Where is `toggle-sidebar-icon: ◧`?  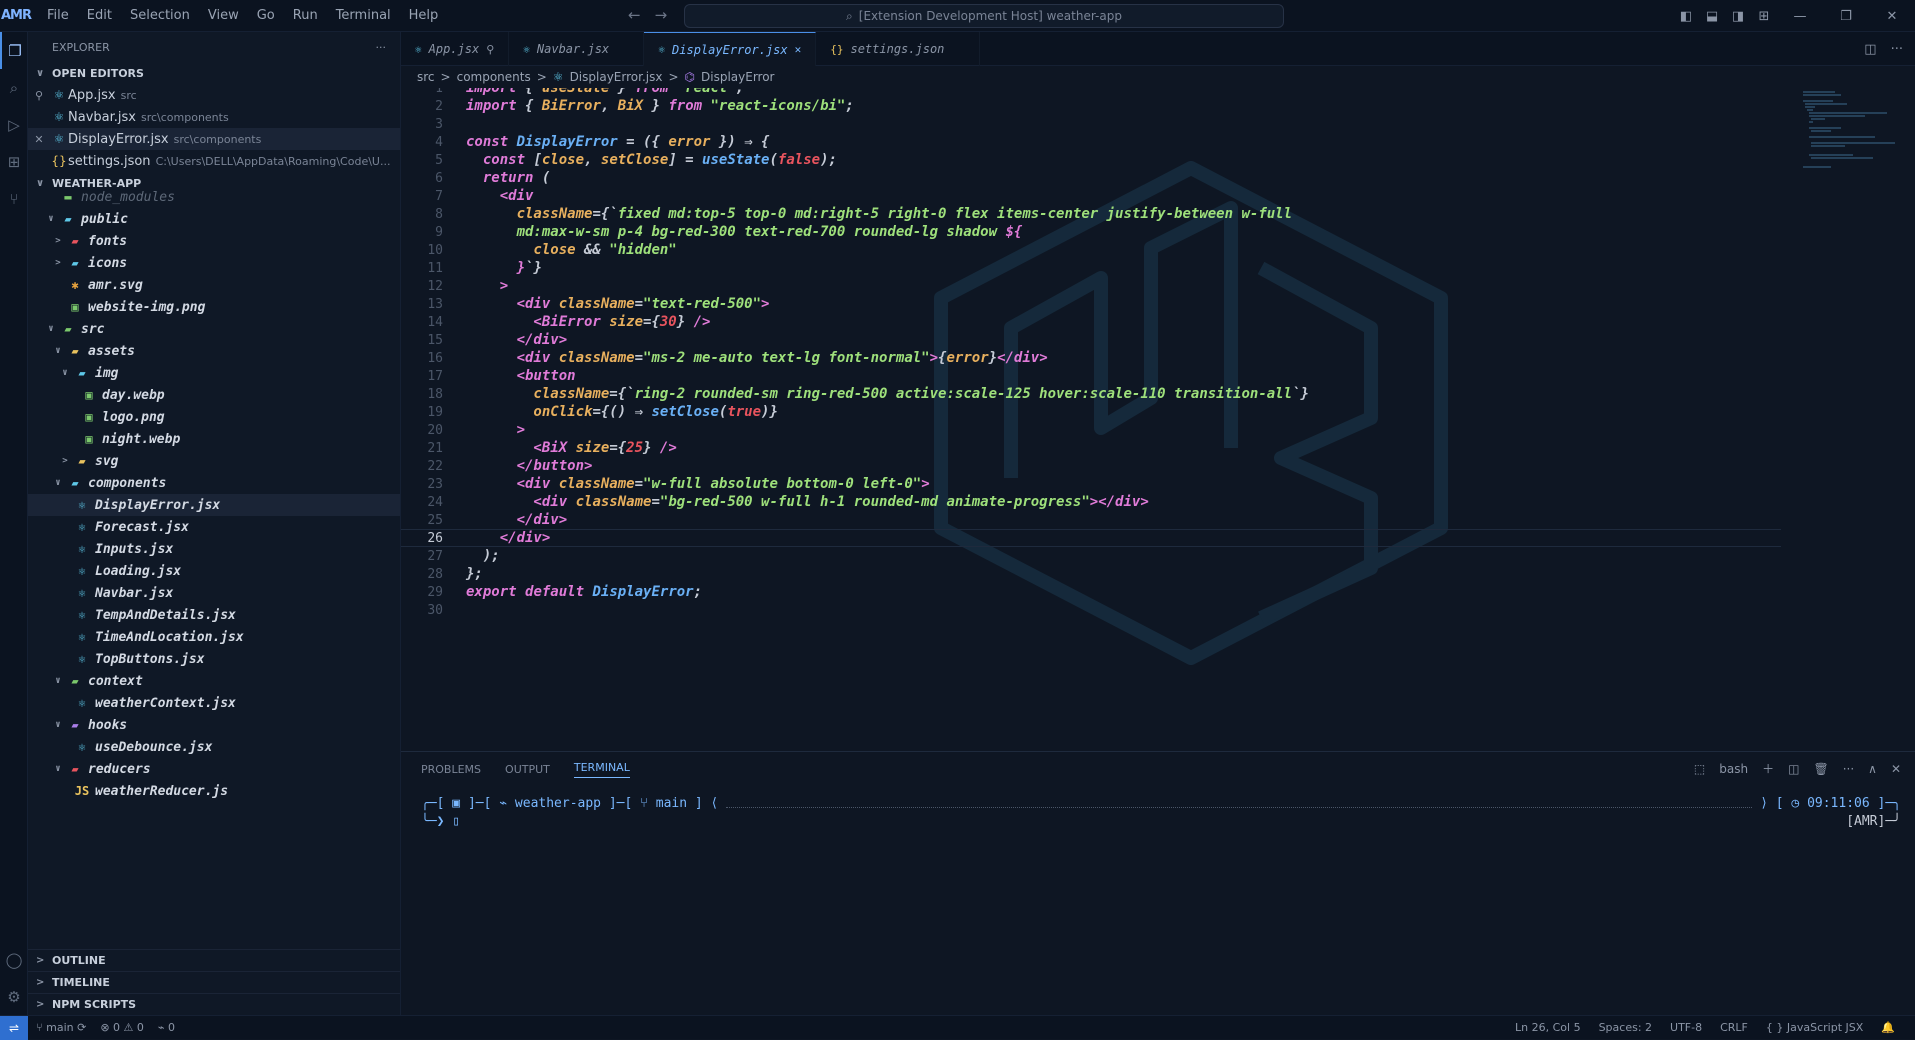
toggle-sidebar-icon: ◧ is located at coordinates (1686, 16).